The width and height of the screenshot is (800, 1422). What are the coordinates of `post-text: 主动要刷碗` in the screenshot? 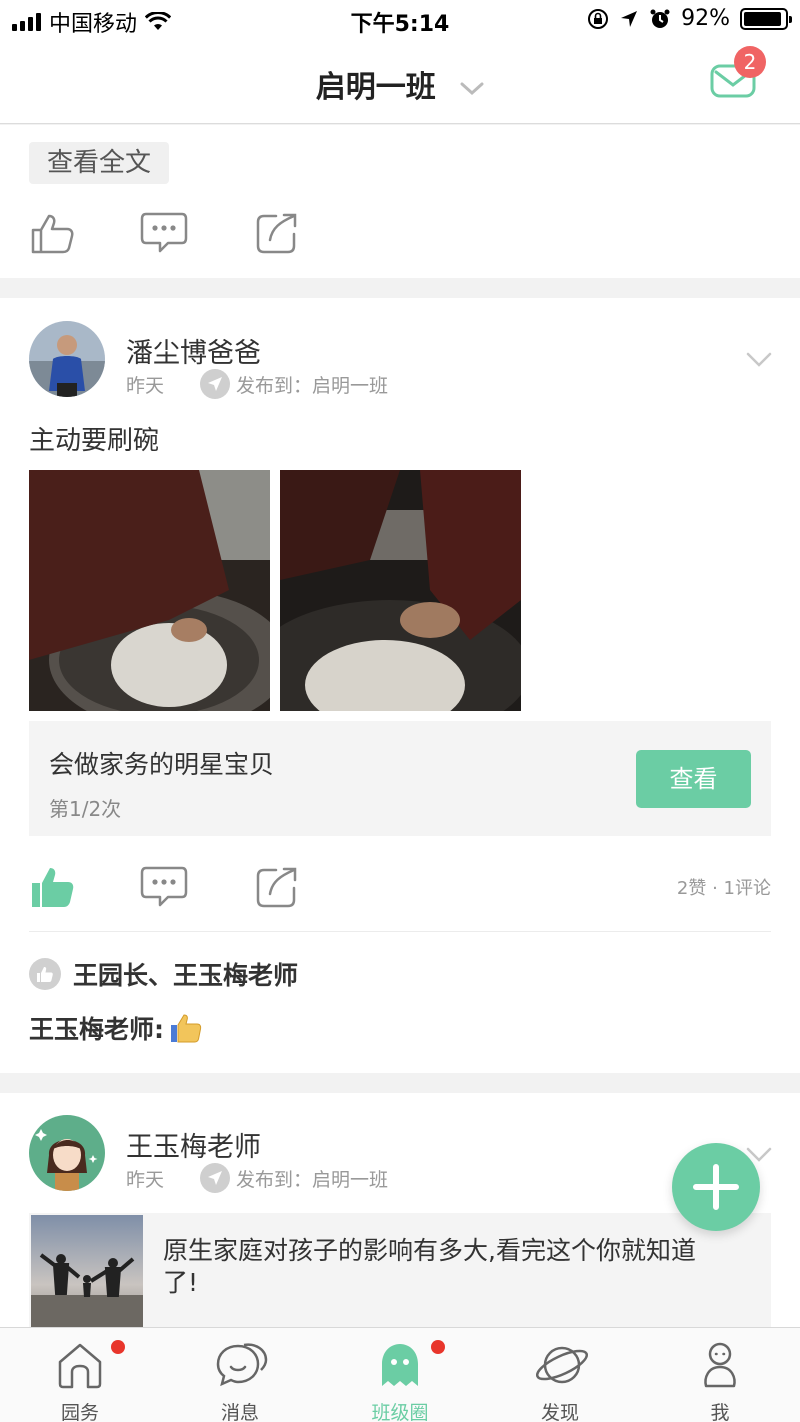 It's located at (94, 441).